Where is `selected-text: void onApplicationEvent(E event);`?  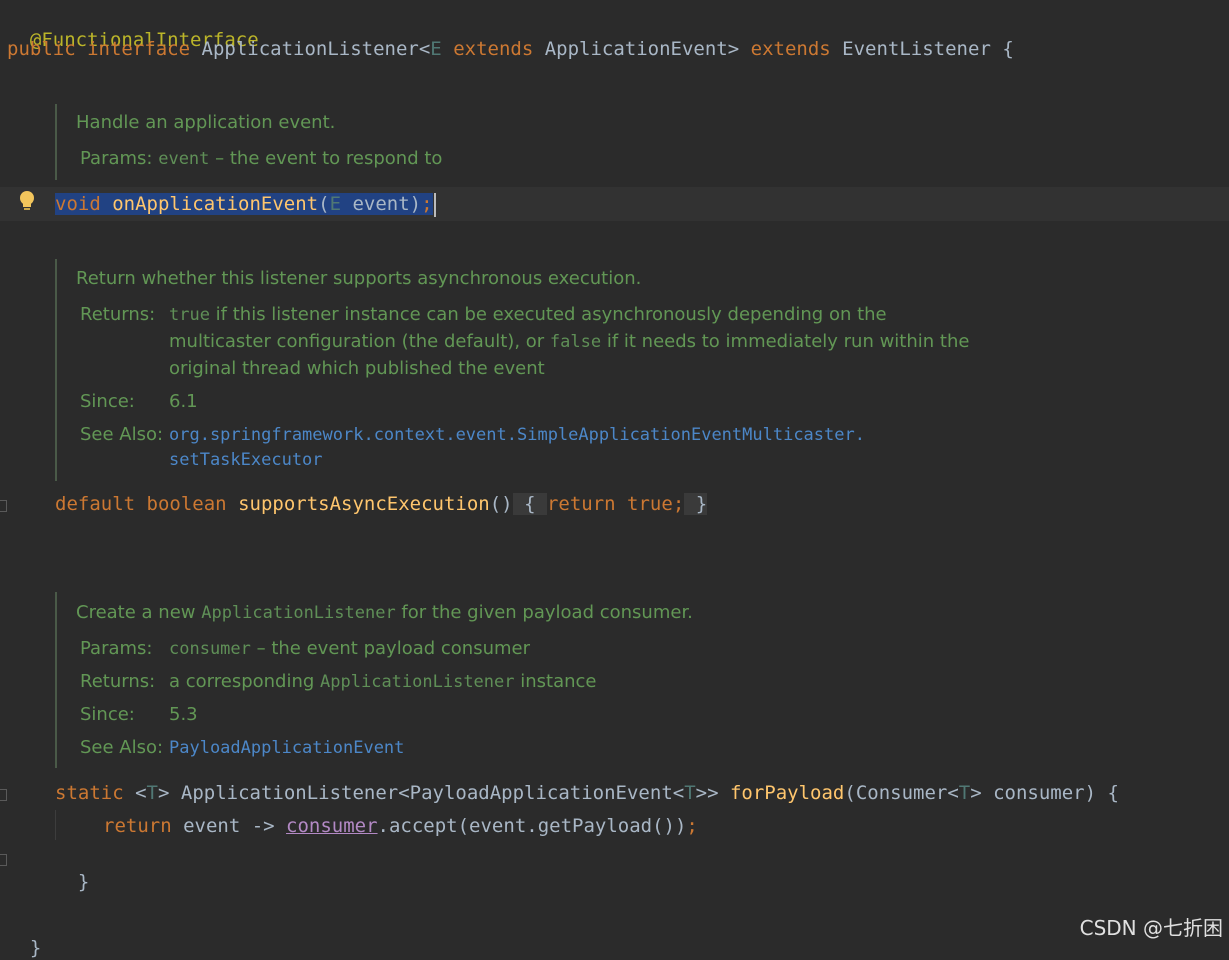
selected-text: void onApplicationEvent(E event); is located at coordinates (244, 204).